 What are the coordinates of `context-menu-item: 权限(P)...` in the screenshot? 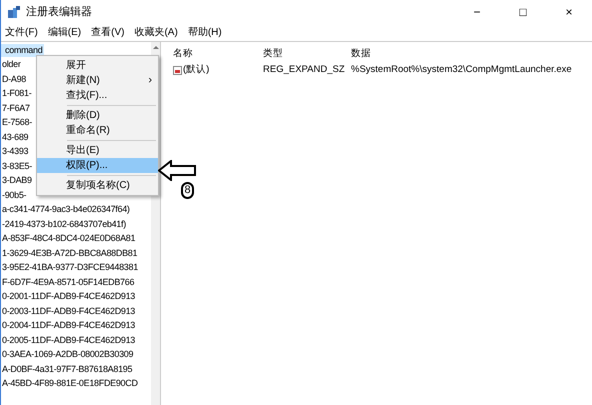 It's located at (97, 165).